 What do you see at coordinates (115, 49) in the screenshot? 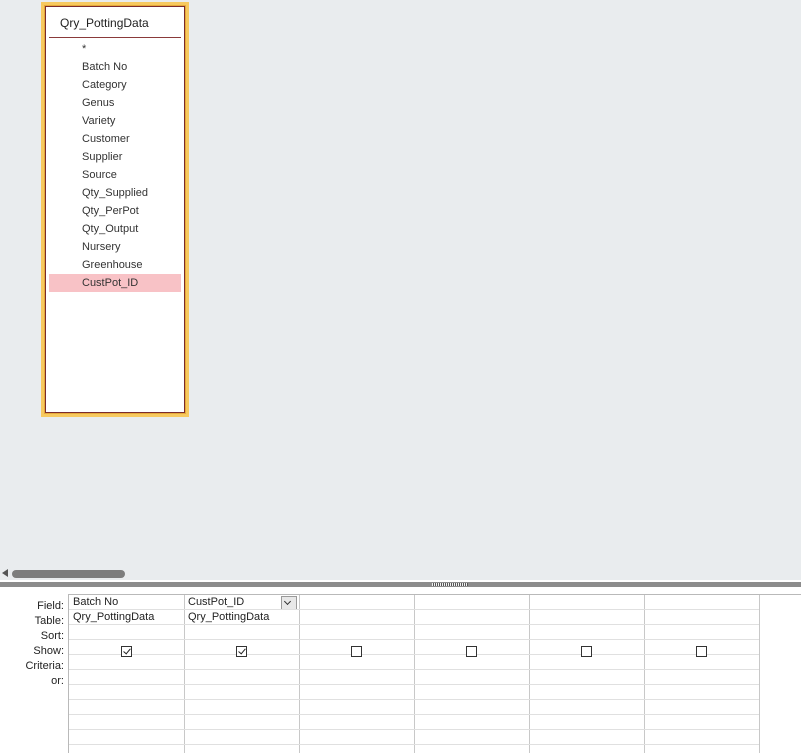
I see `field-item-all: *` at bounding box center [115, 49].